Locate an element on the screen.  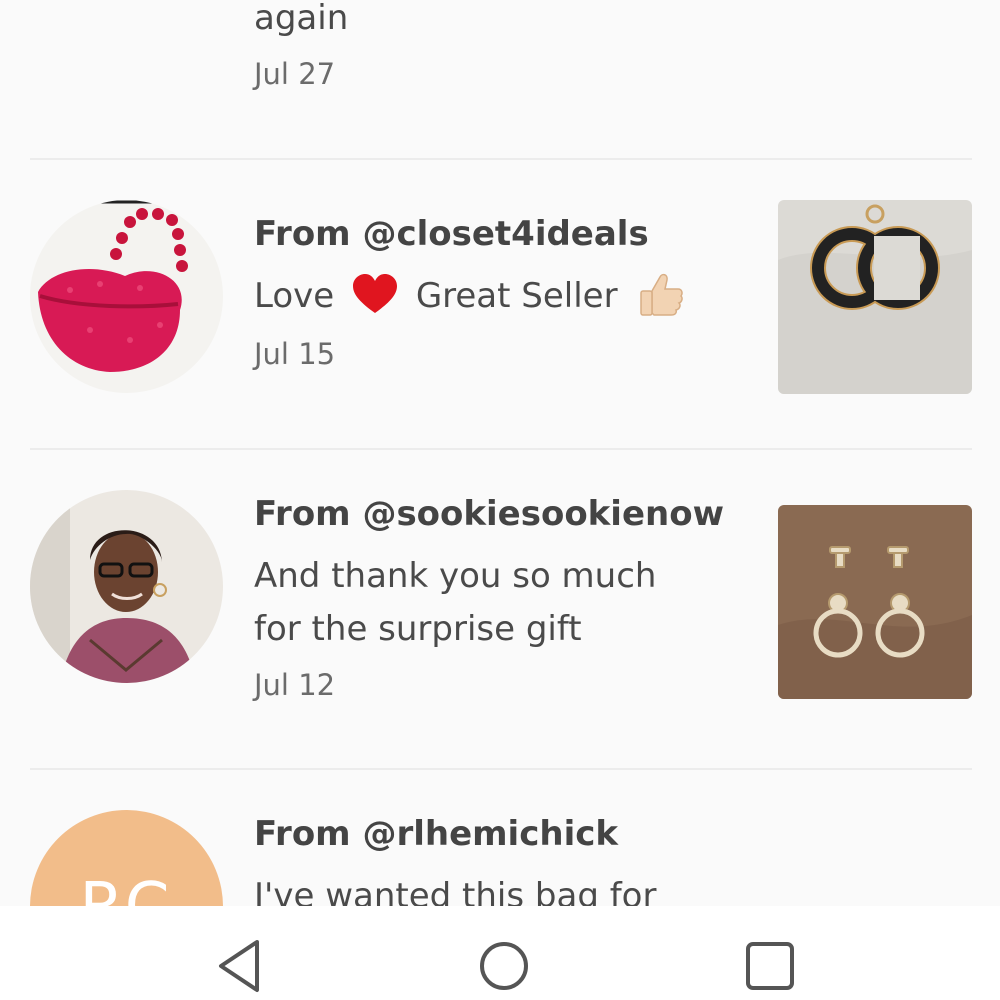
recents-square-icon is located at coordinates (770, 966).